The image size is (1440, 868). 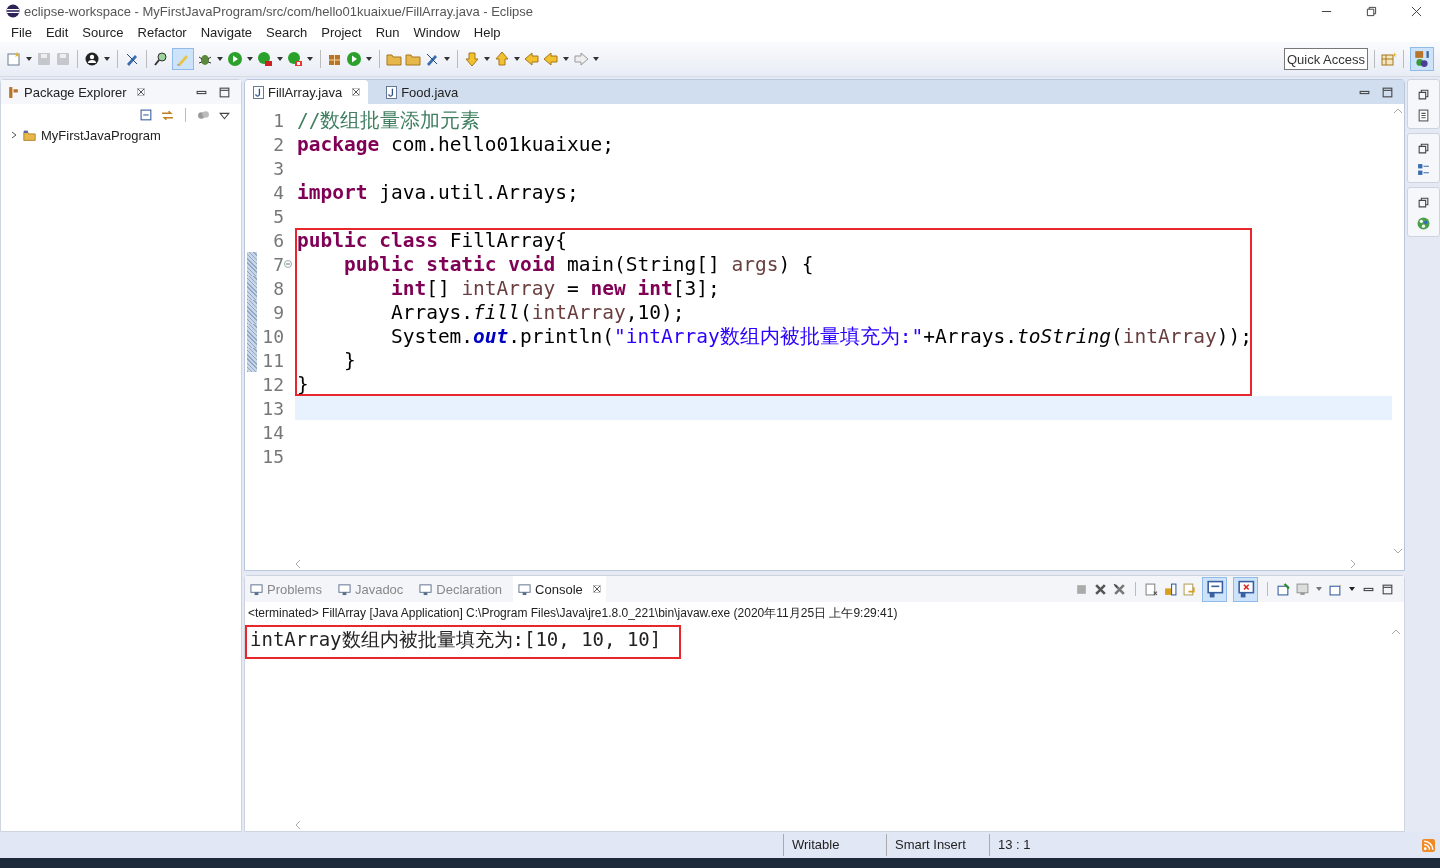 I want to click on profile-icon, so click(x=92, y=59).